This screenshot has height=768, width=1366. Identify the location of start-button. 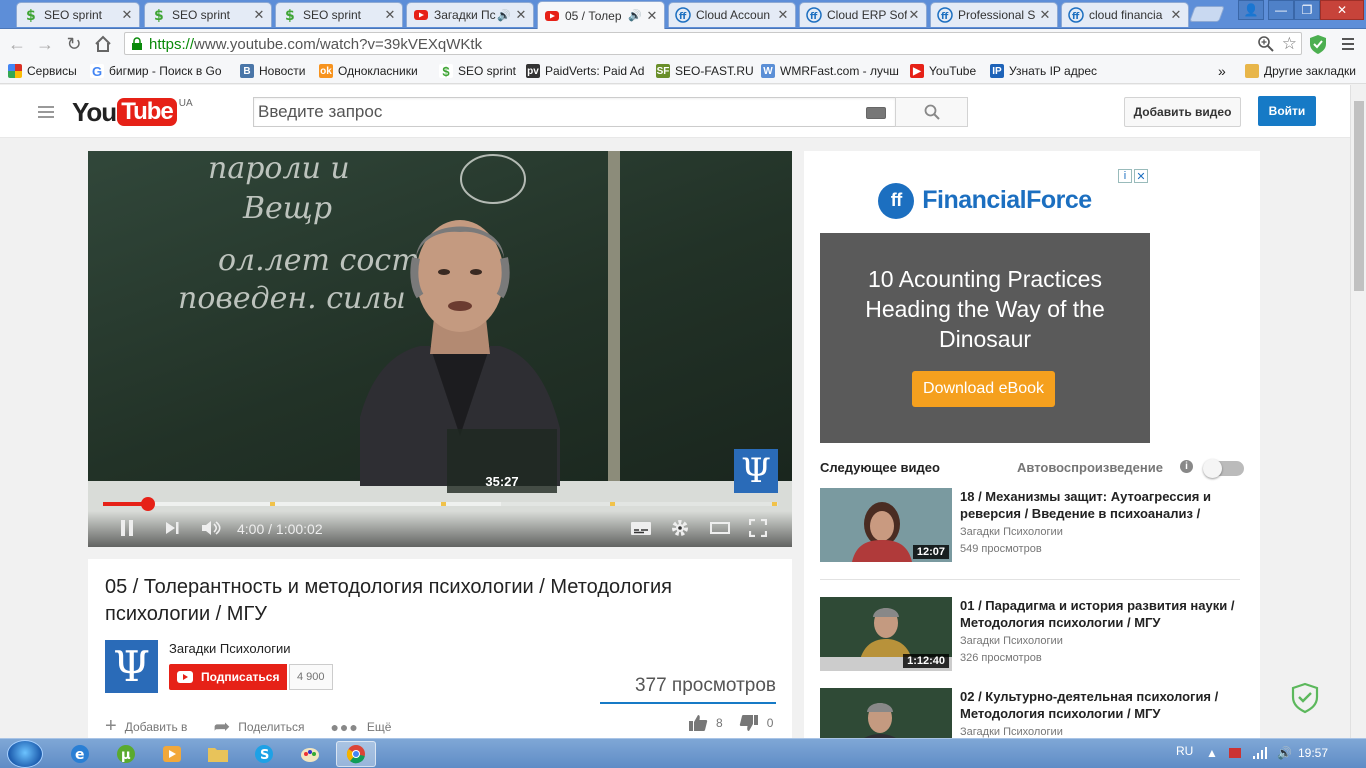
(25, 754).